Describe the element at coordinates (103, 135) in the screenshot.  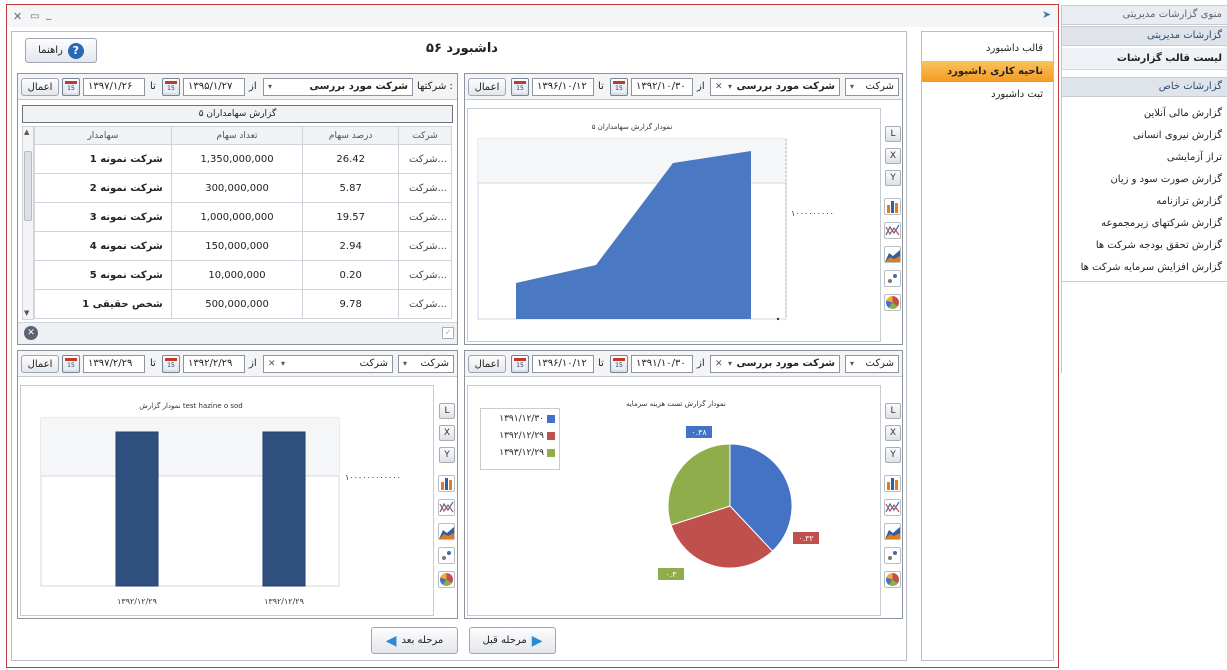
I see `column-header: سهامدار` at that location.